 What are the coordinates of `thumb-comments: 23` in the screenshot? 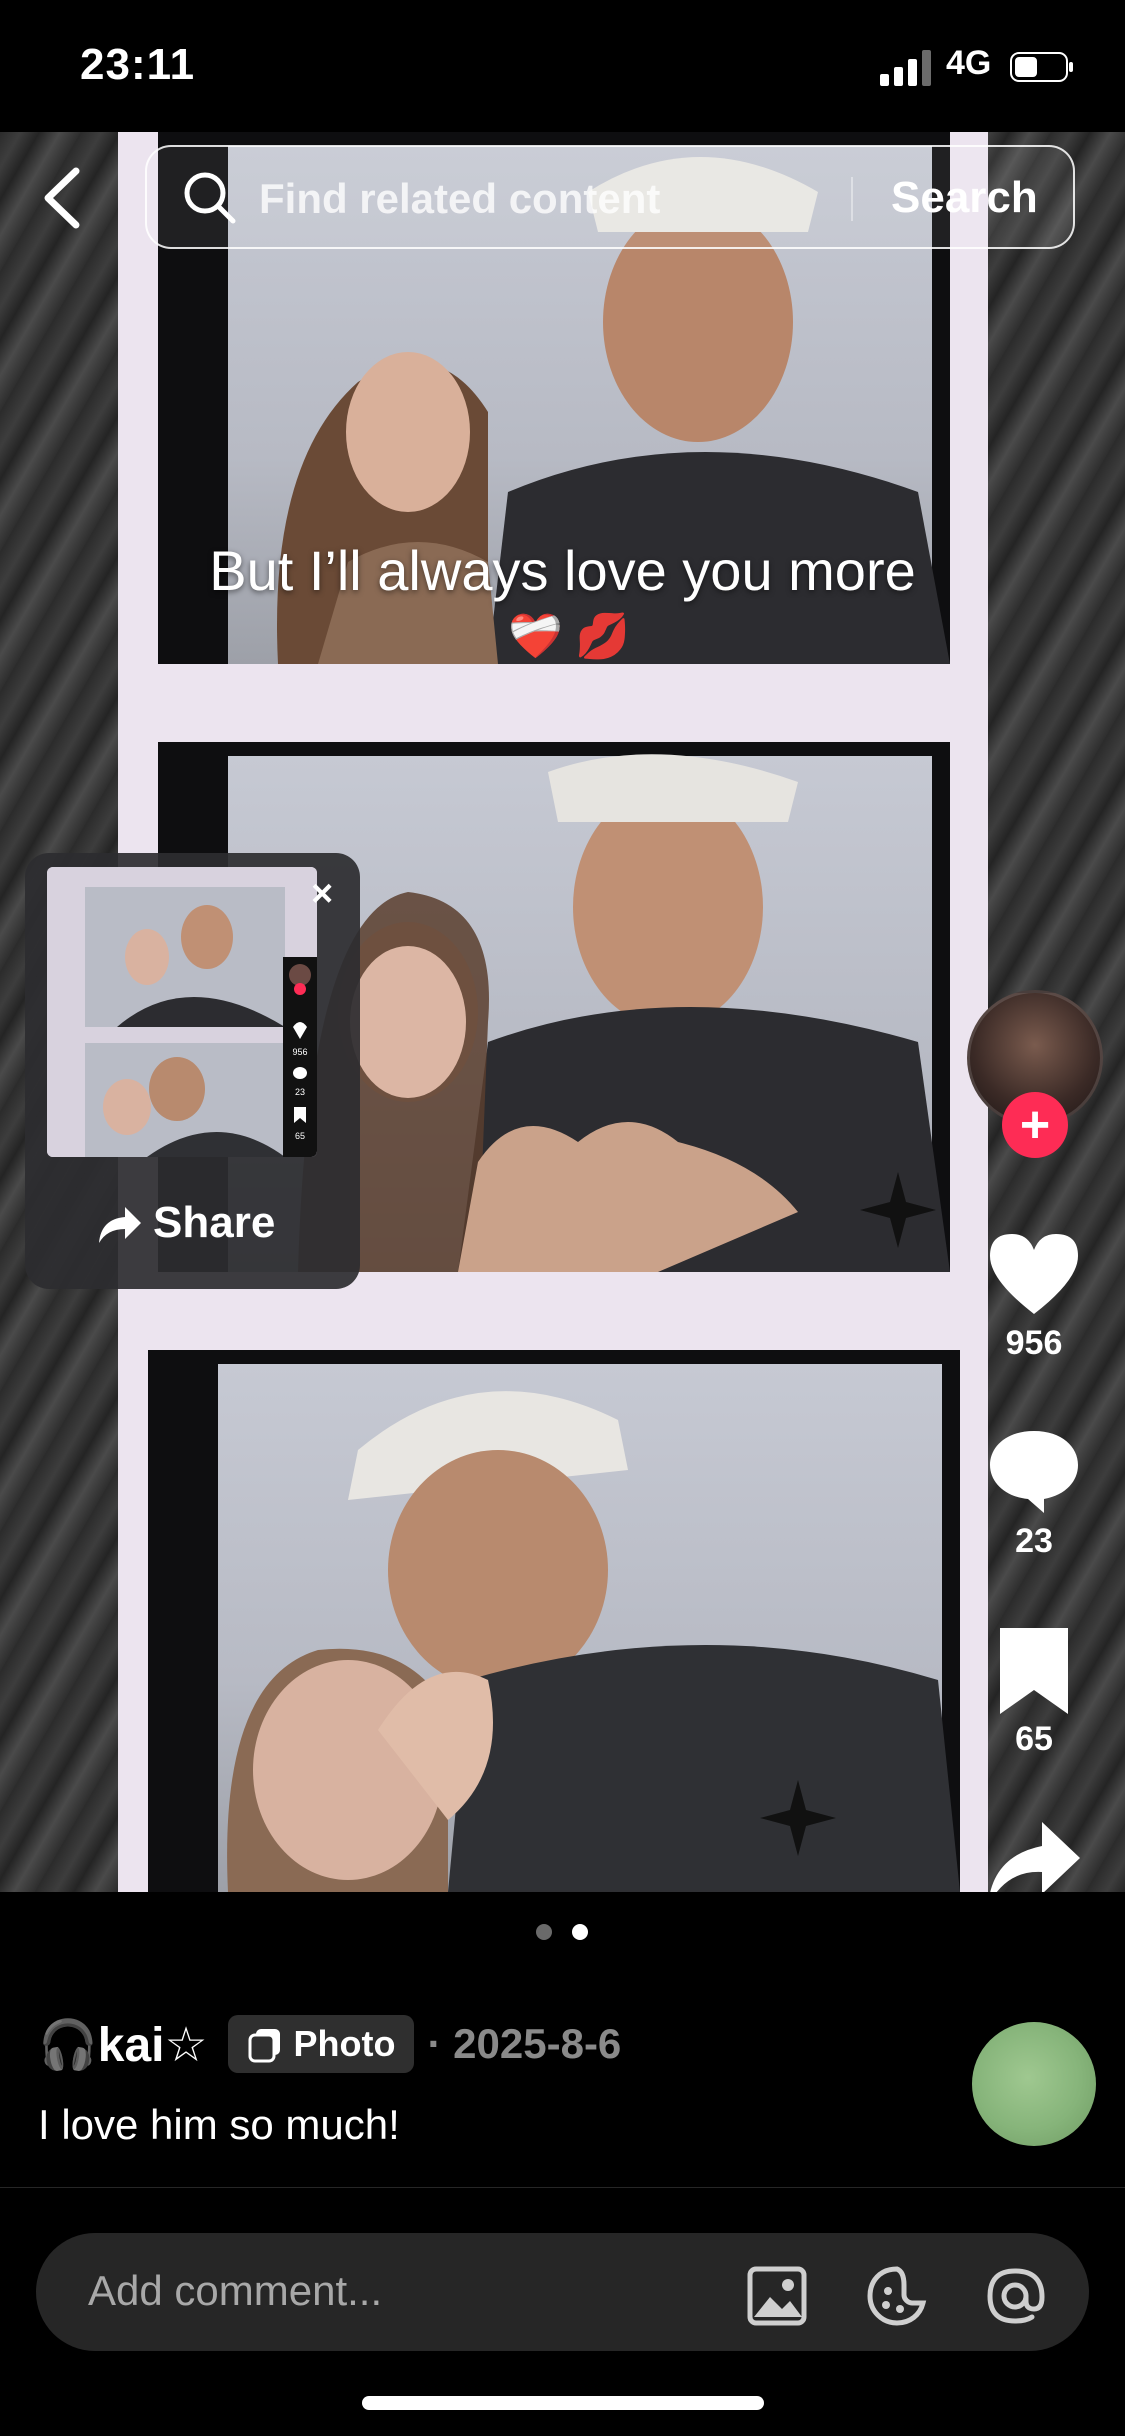 It's located at (300, 1092).